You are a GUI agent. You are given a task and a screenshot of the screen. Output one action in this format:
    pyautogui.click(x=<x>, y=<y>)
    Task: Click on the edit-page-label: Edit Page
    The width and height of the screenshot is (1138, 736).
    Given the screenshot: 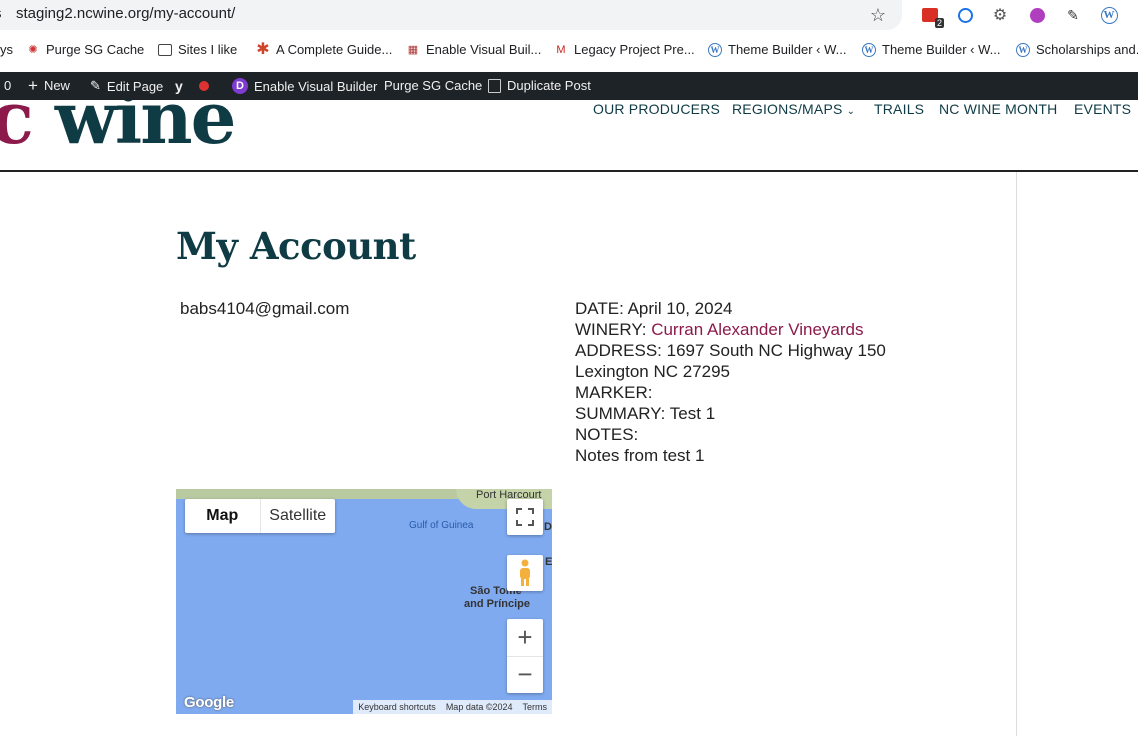 What is the action you would take?
    pyautogui.click(x=135, y=86)
    